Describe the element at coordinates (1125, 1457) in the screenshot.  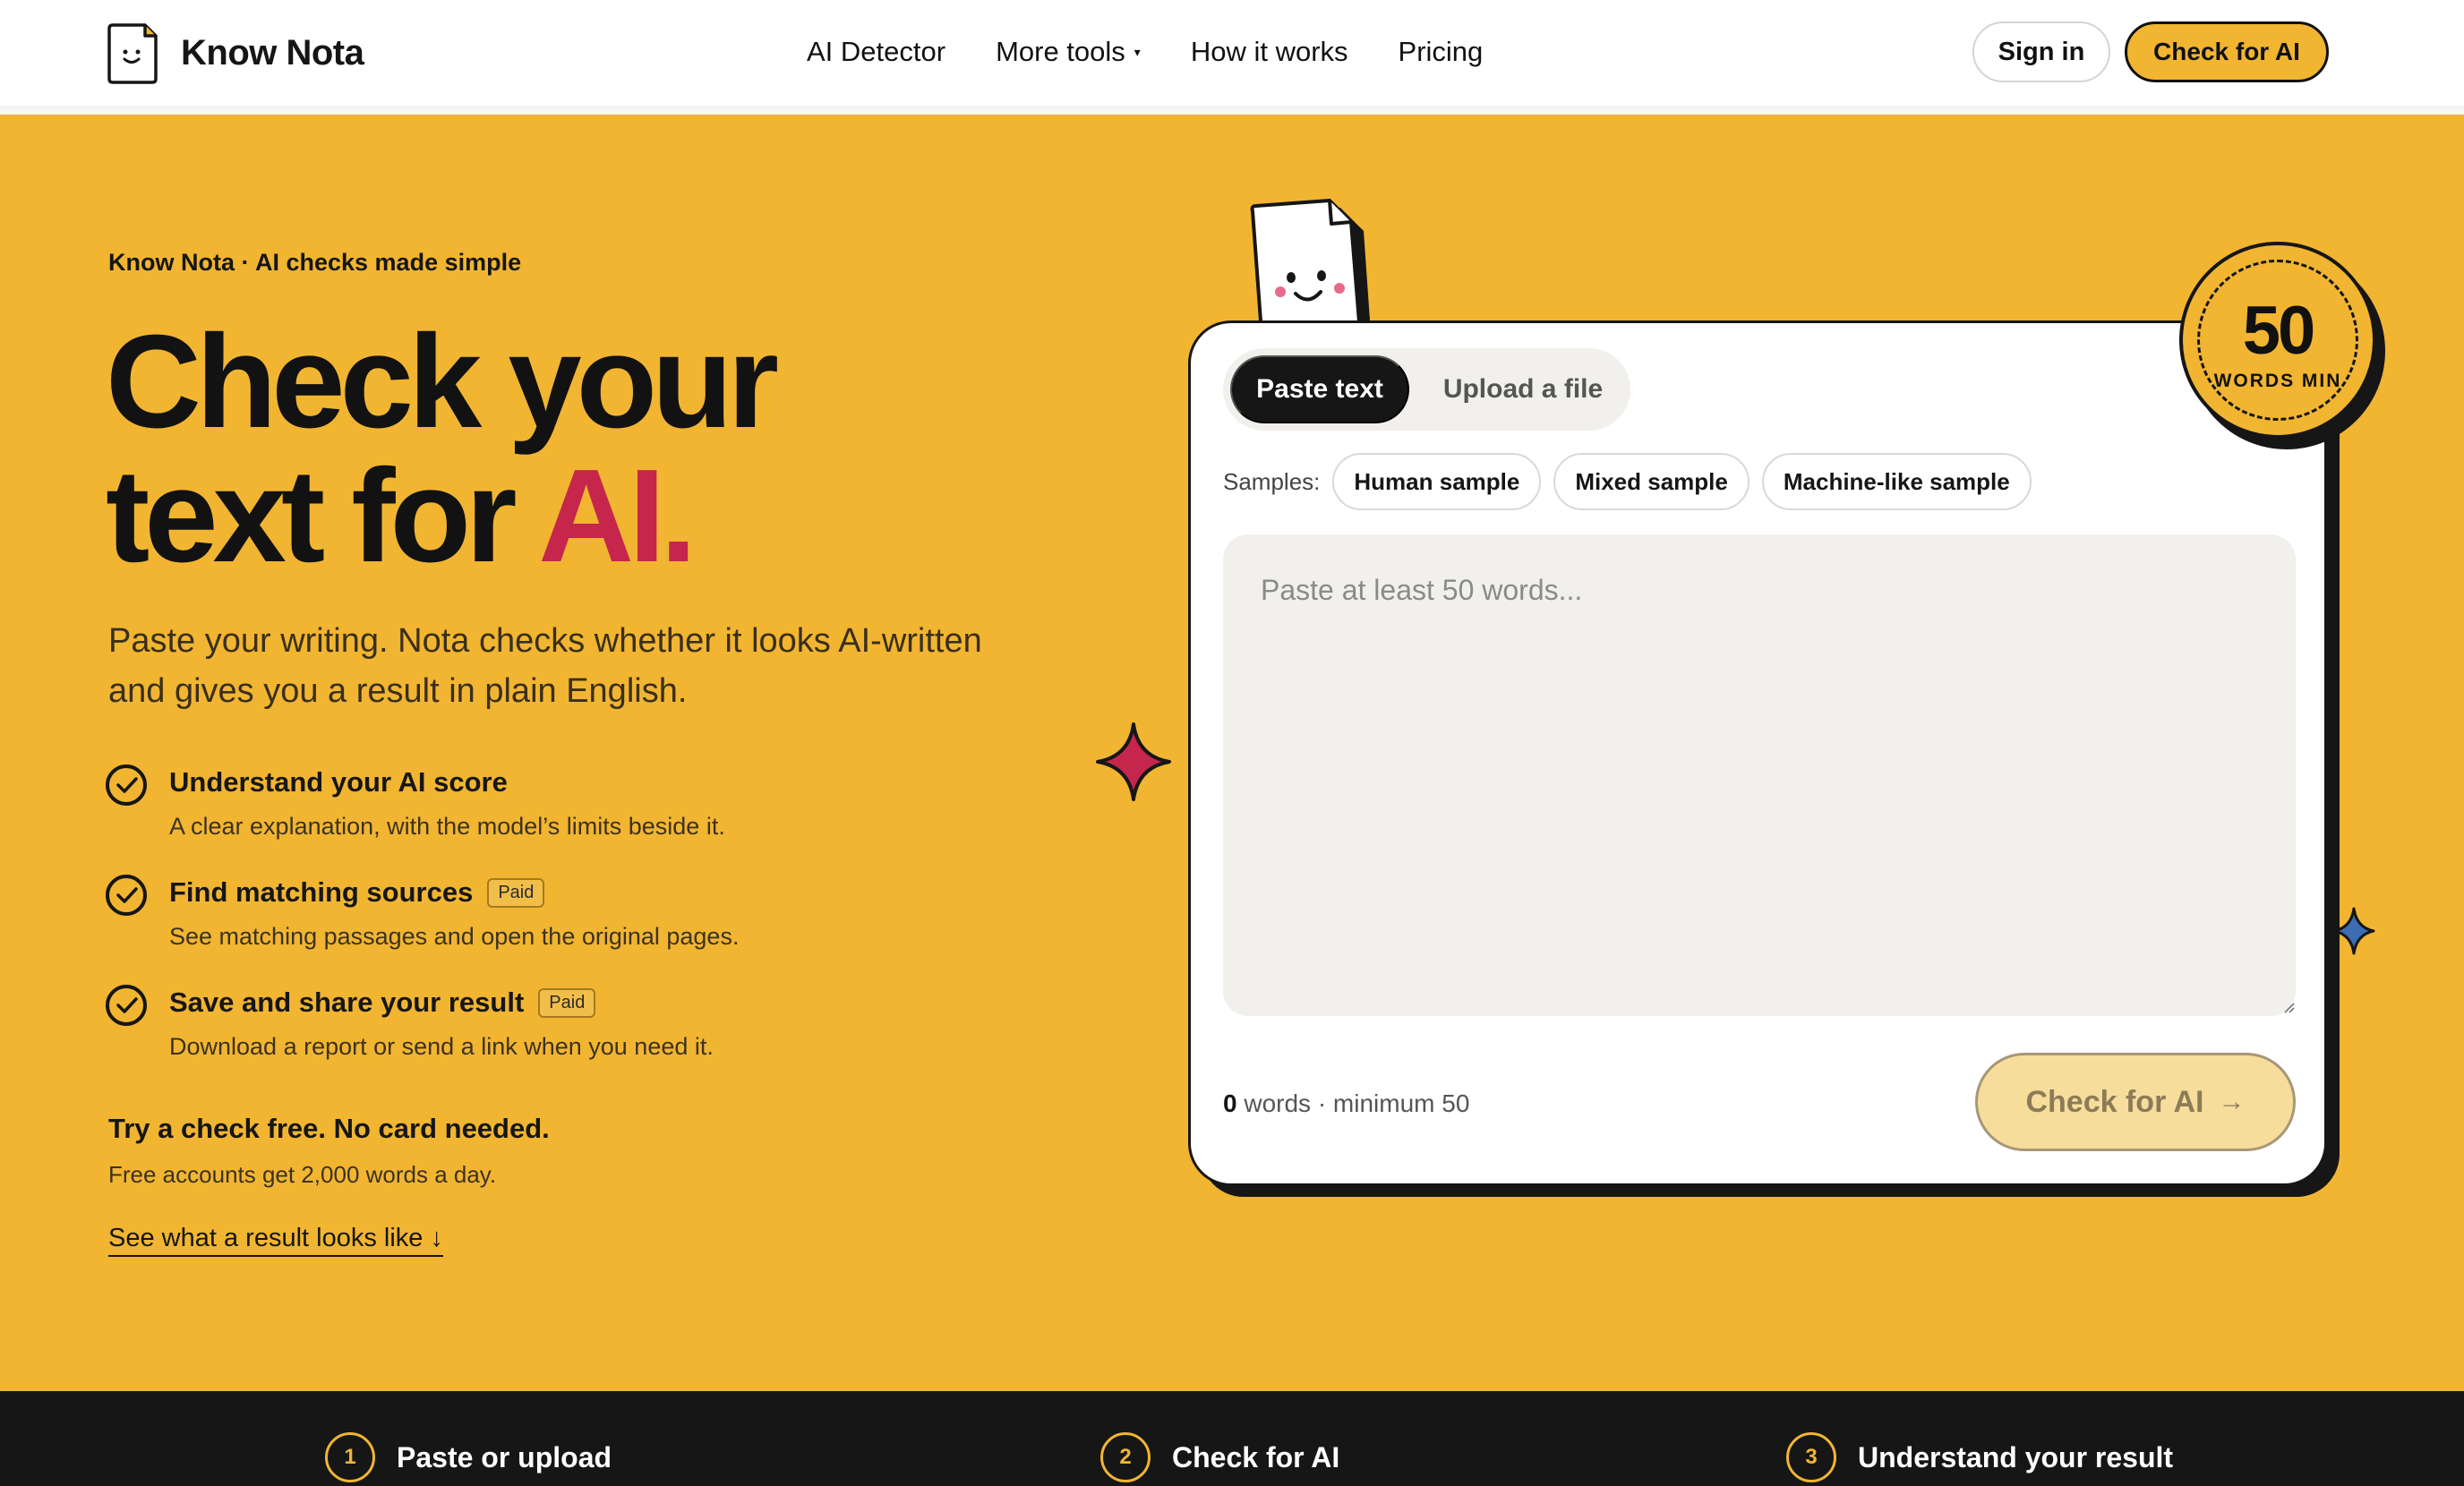
I see `step-number: 2` at that location.